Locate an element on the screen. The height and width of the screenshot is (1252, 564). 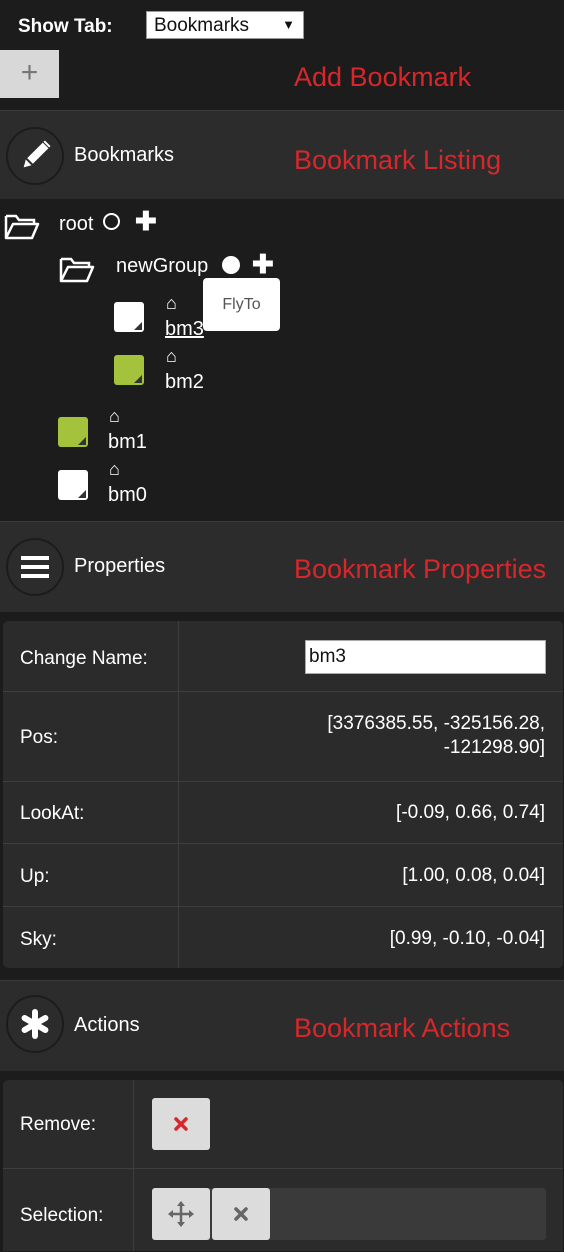
change-name-label: Change Name: is located at coordinates (84, 658).